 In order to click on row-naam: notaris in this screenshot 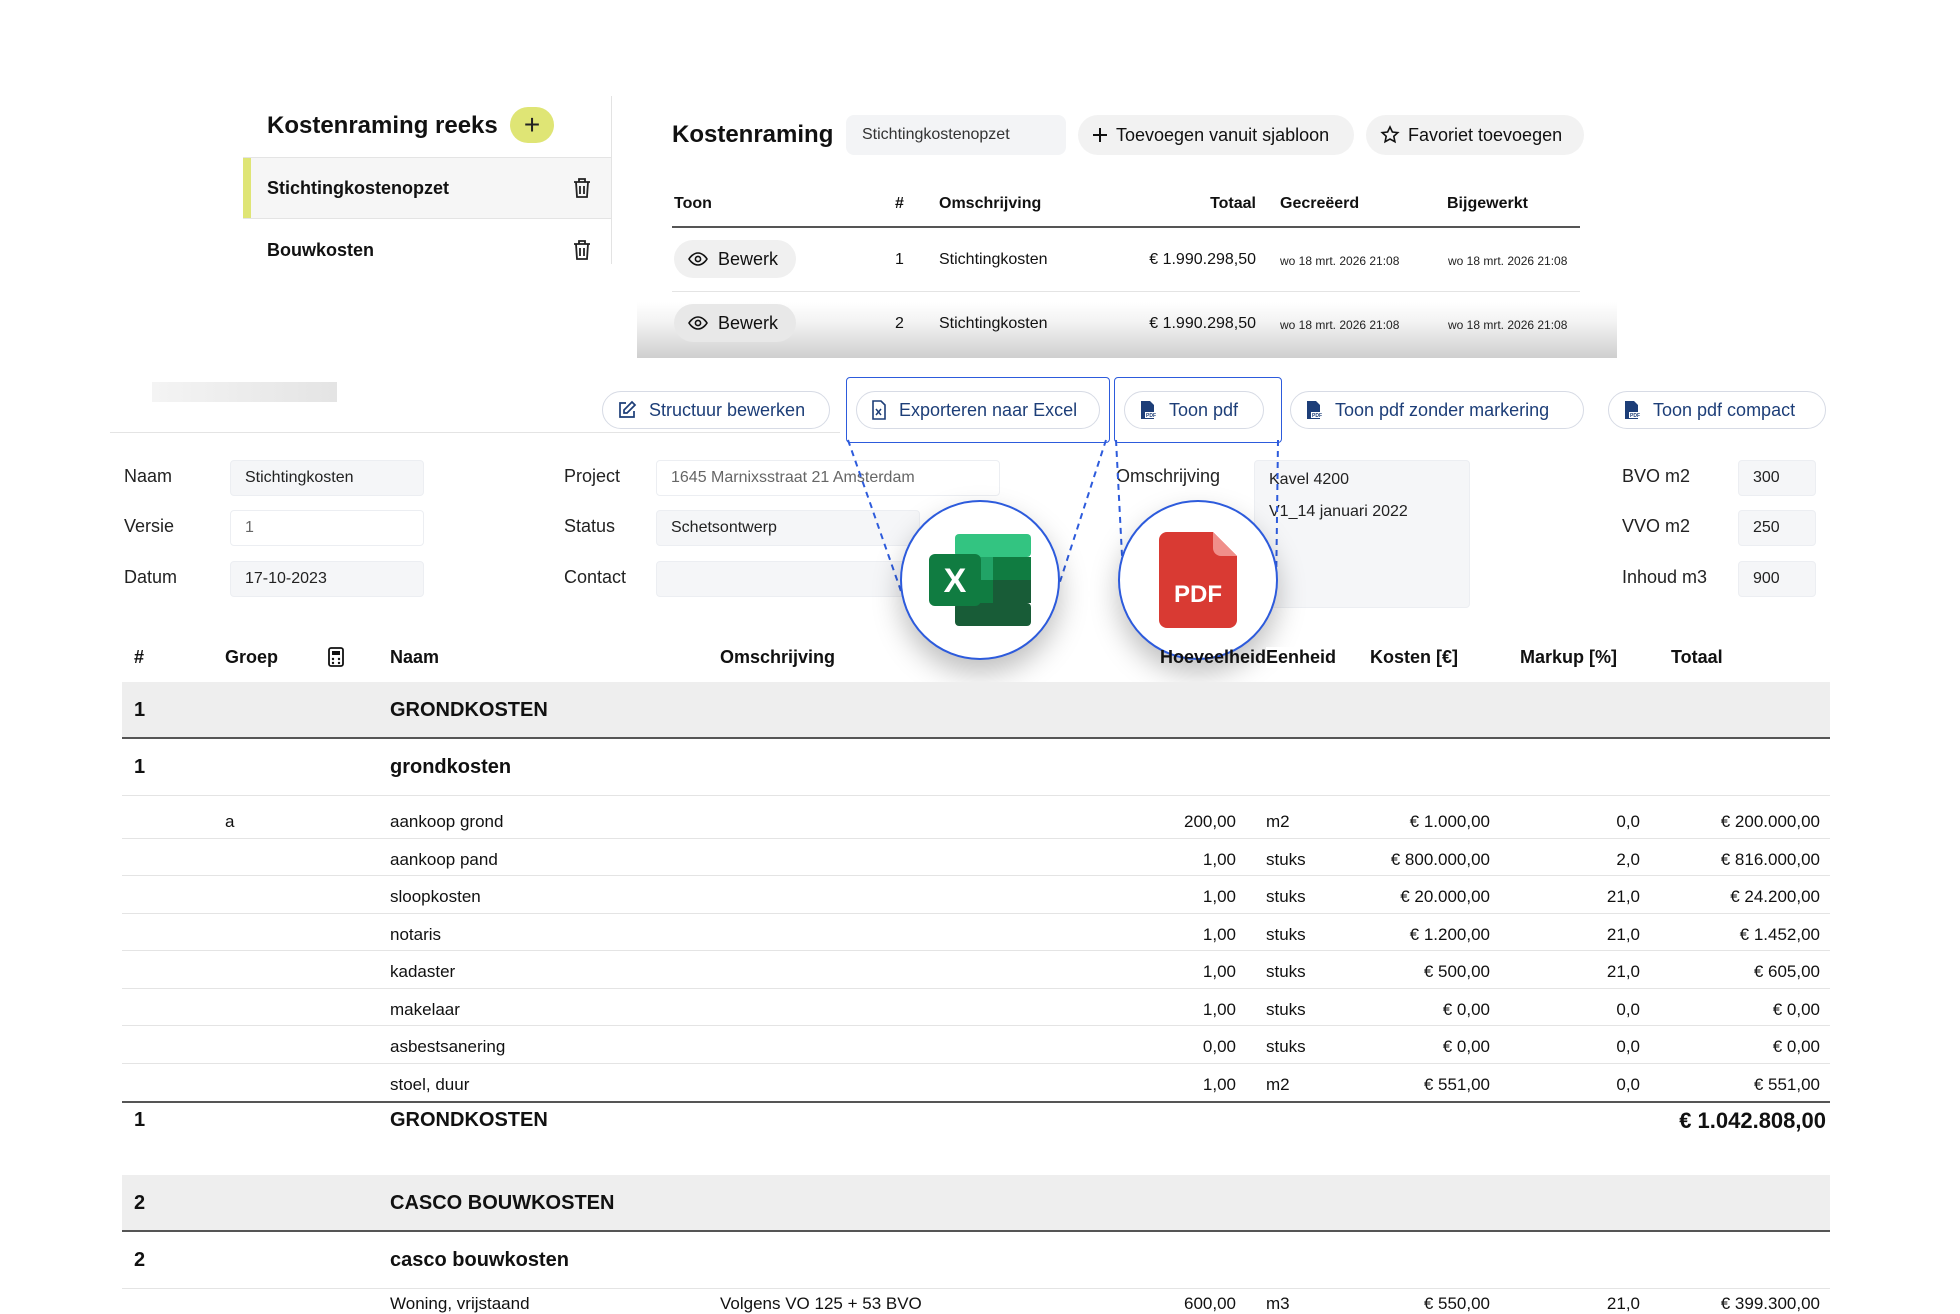, I will do `click(416, 934)`.